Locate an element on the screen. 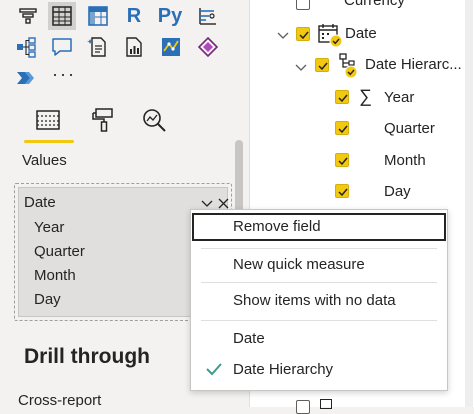 Image resolution: width=474 pixels, height=414 pixels. currency-field-label: Currency is located at coordinates (374, 4).